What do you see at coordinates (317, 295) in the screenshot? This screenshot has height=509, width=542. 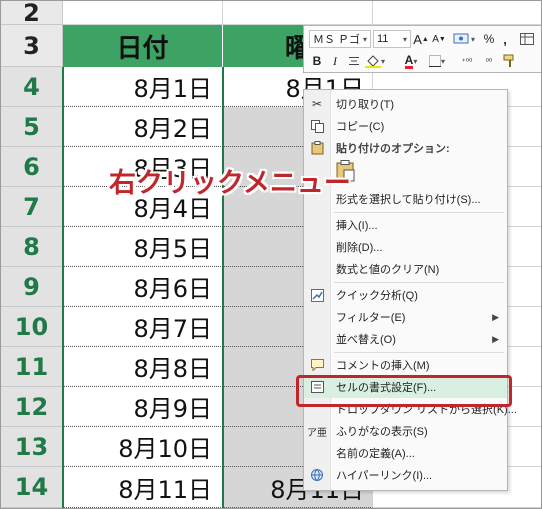 I see `quick-analysis-icon` at bounding box center [317, 295].